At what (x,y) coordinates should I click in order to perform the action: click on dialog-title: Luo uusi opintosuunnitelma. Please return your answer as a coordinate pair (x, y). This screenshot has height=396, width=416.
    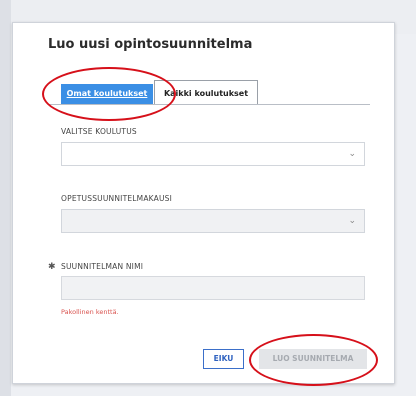
    Looking at the image, I should click on (150, 44).